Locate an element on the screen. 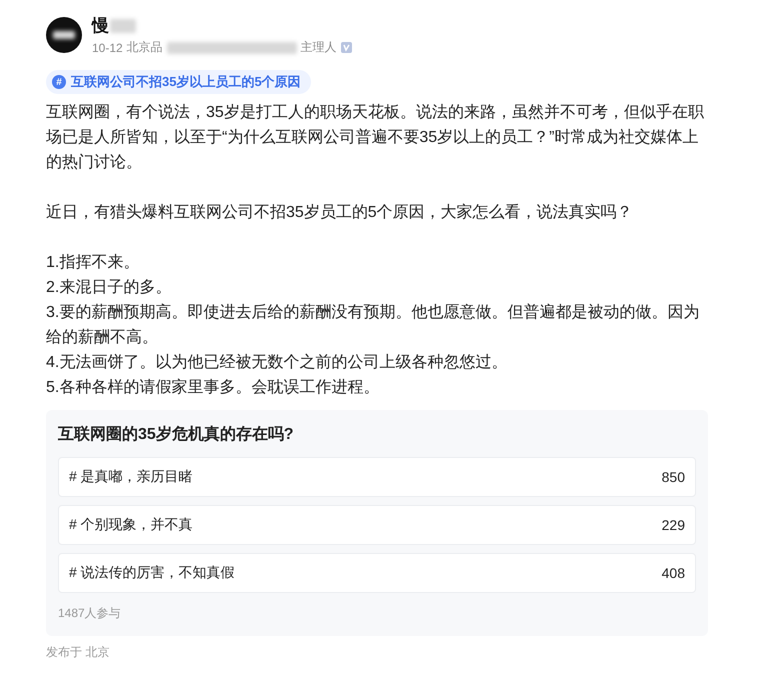 Image resolution: width=764 pixels, height=677 pixels. paragraph: 近日，有猎头爆料互联网公司不招35岁员工的5个原因，大家怎么看，说法真实吗？ is located at coordinates (340, 212).